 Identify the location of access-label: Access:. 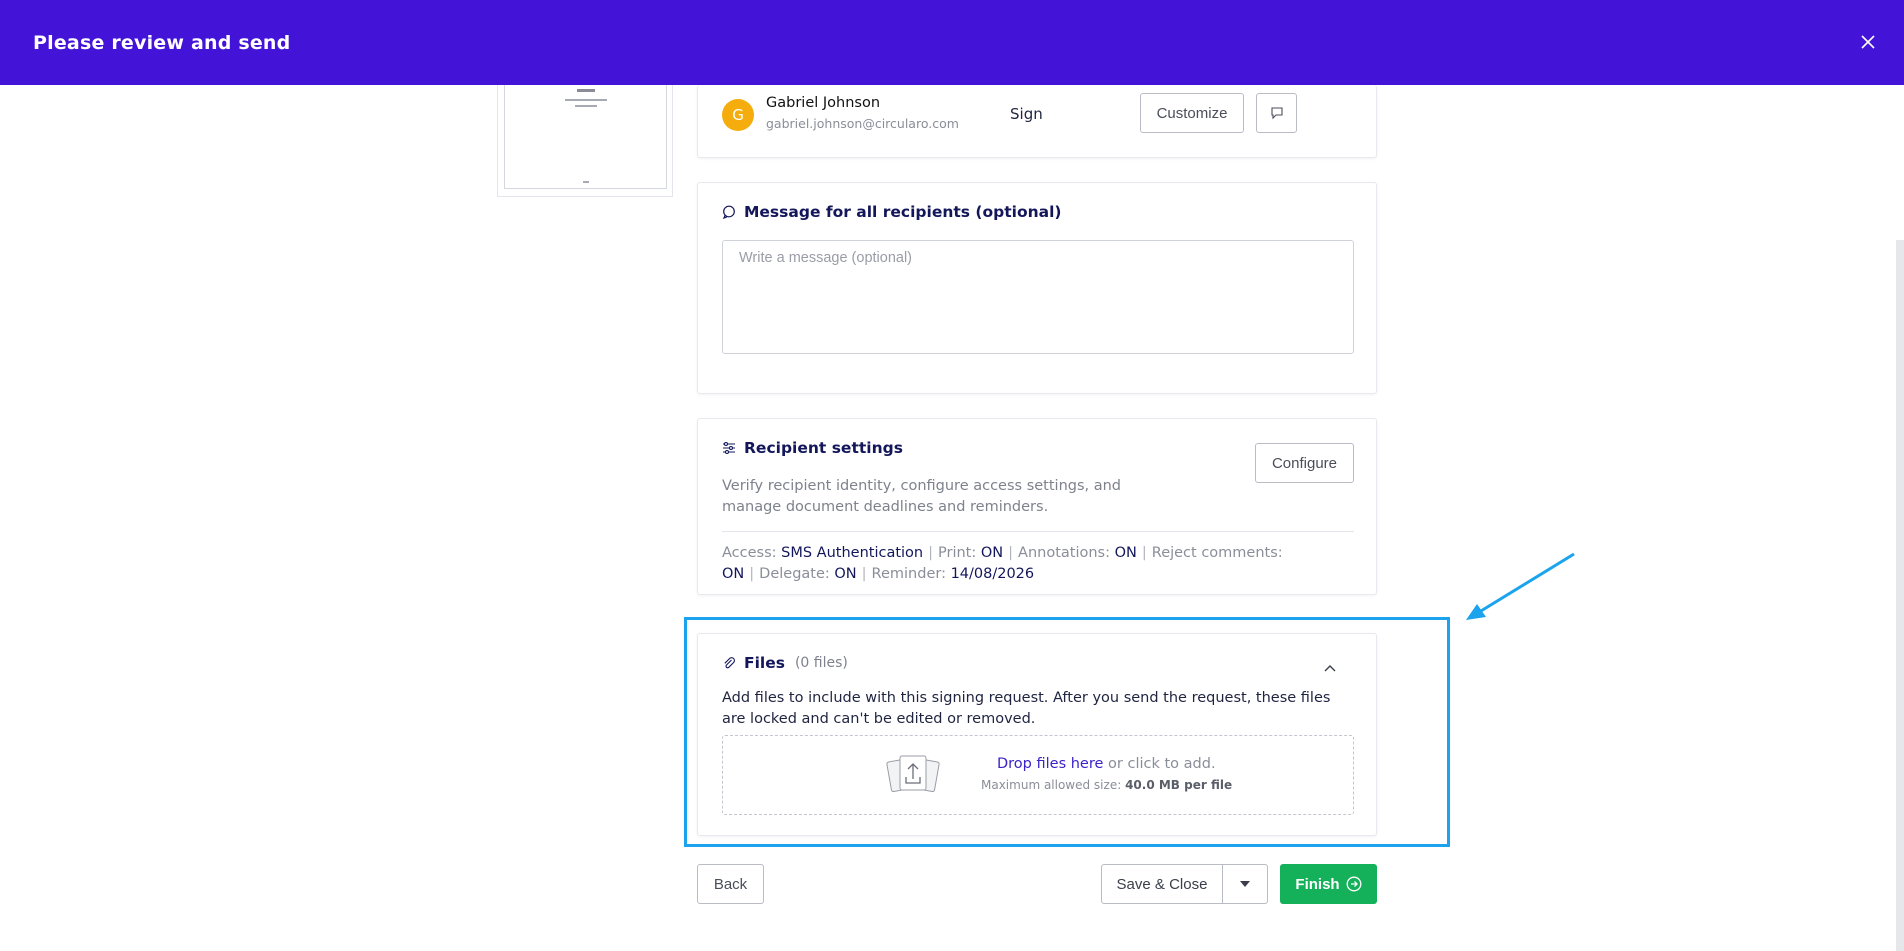
(749, 553).